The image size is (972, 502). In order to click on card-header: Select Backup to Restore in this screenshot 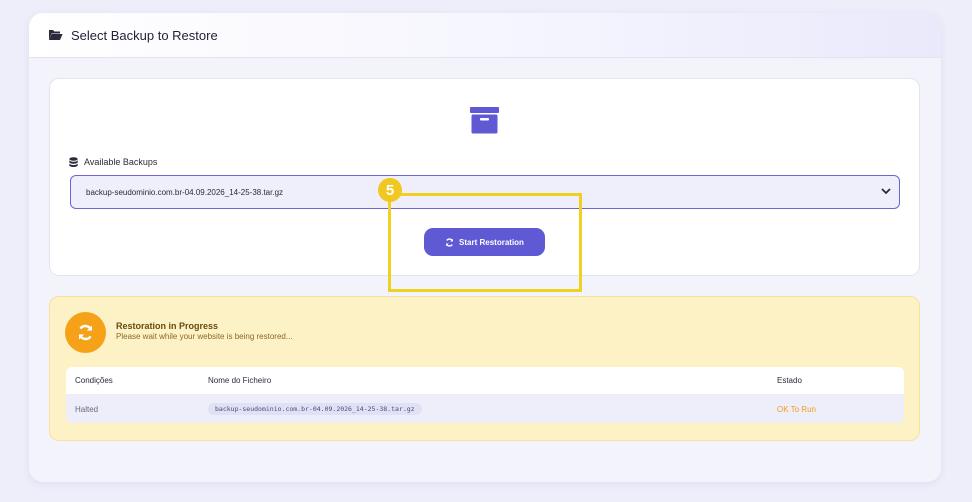, I will do `click(485, 35)`.